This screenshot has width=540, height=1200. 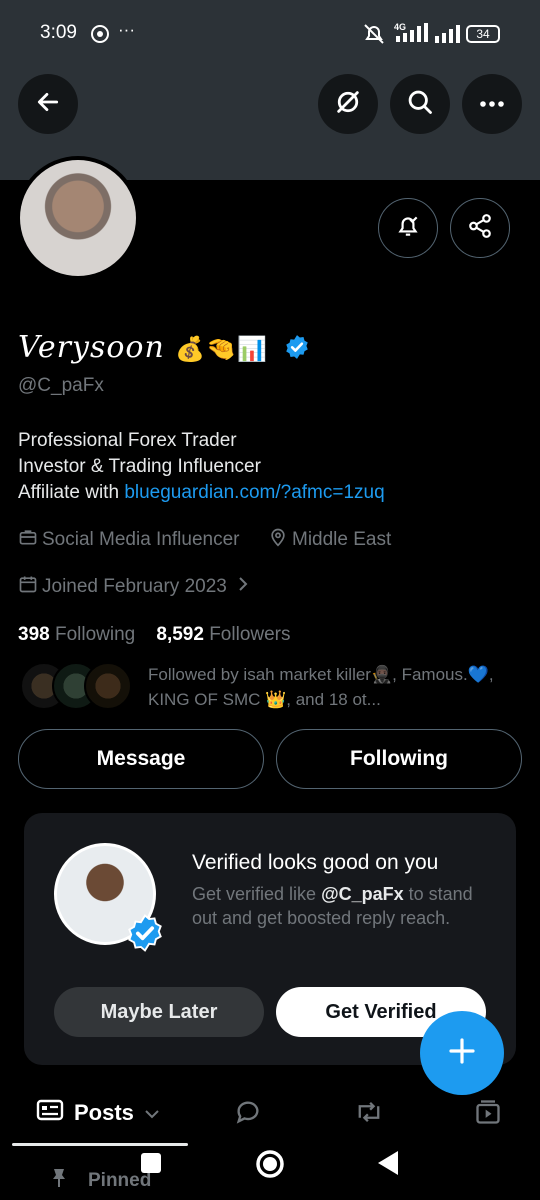 I want to click on signal-4g-icon: 4G, so click(x=412, y=35).